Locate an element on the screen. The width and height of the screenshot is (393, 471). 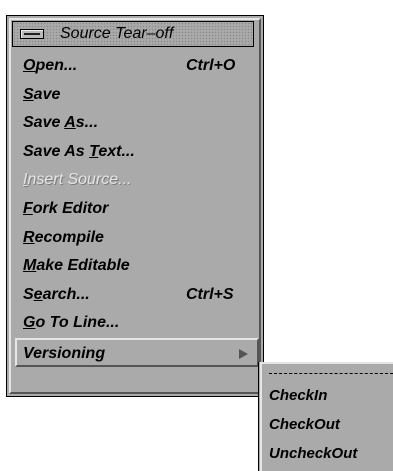
menu-item-search: Search... Ctrl+S is located at coordinates (137, 295).